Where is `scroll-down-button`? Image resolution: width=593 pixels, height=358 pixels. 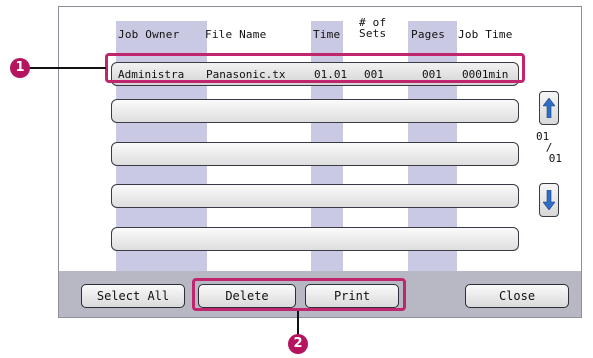 scroll-down-button is located at coordinates (549, 200).